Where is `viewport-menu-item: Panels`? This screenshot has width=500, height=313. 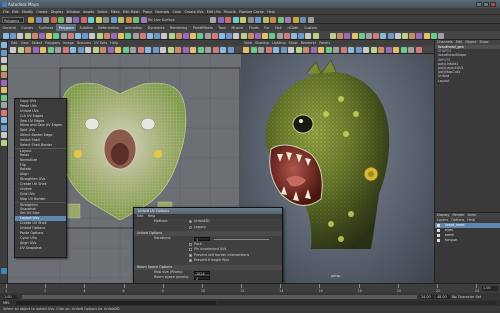
viewport-menu-item: Panels is located at coordinates (324, 43).